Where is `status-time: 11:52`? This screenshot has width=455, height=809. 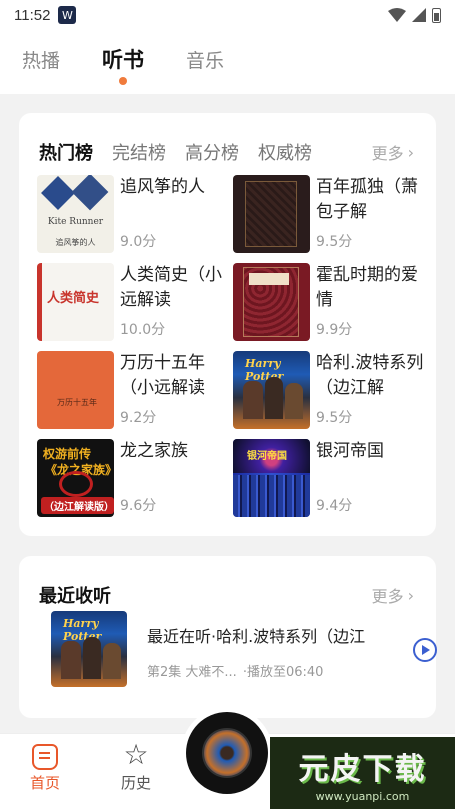 status-time: 11:52 is located at coordinates (32, 15).